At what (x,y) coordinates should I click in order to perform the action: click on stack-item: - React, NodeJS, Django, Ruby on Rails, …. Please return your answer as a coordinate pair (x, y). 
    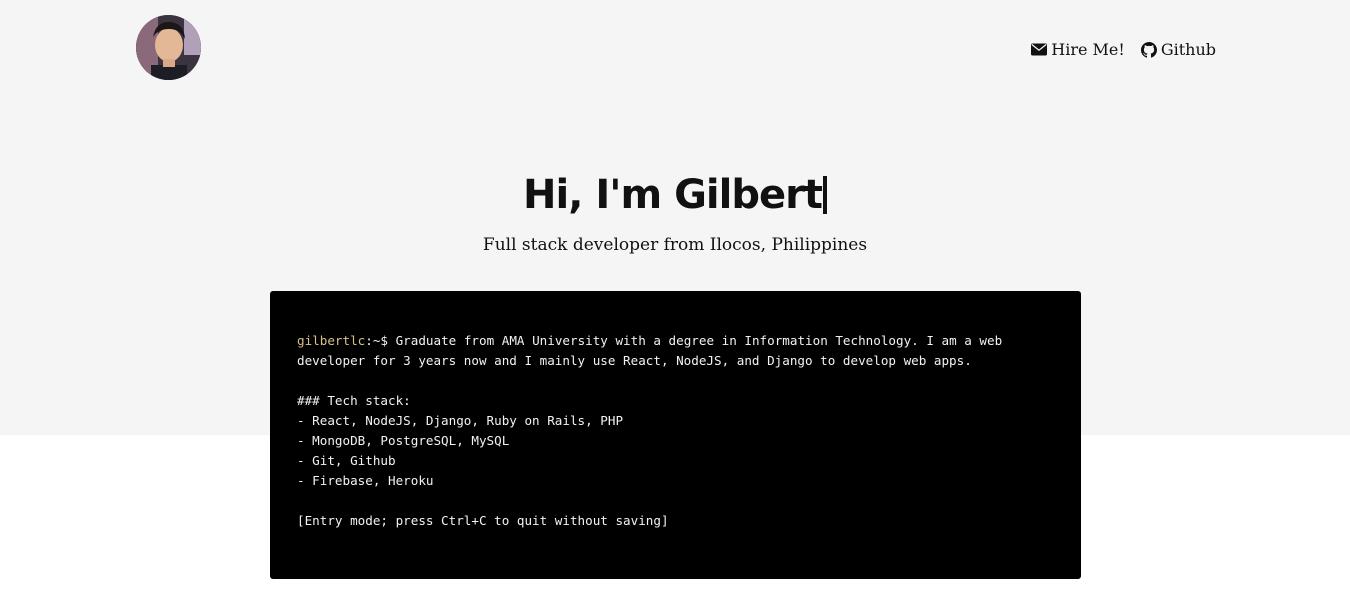
    Looking at the image, I should click on (460, 420).